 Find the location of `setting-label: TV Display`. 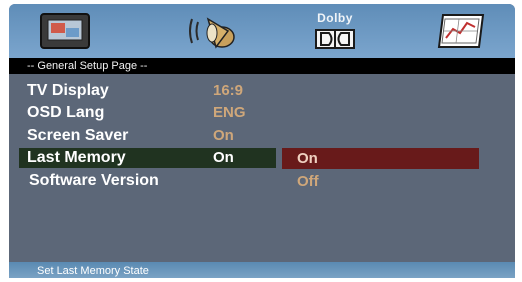

setting-label: TV Display is located at coordinates (68, 90).